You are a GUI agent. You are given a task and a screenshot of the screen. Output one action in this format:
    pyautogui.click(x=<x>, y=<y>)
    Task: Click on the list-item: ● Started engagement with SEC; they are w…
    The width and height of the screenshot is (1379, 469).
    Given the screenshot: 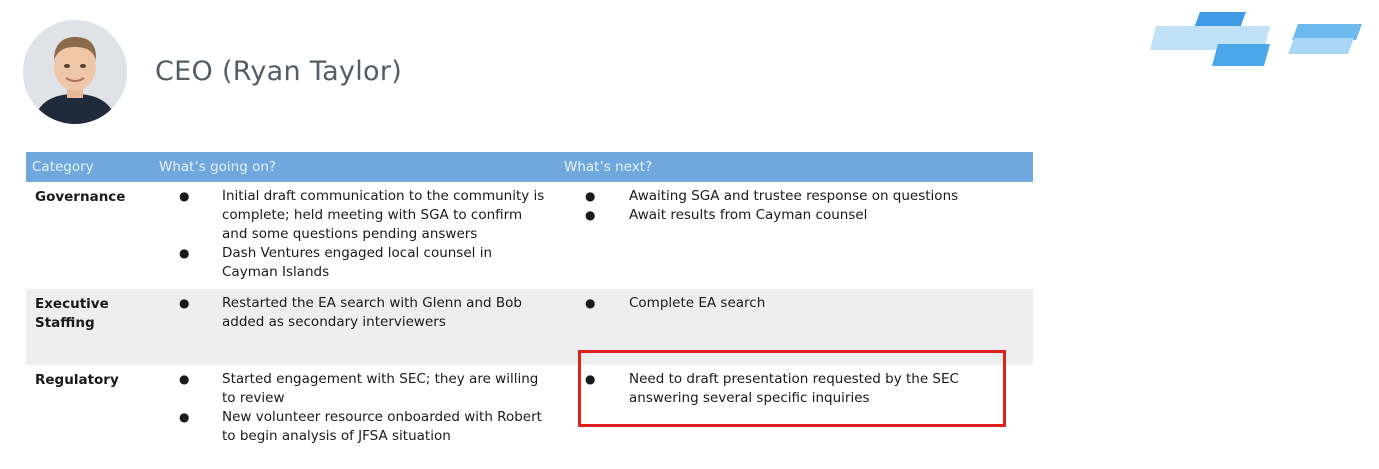 What is the action you would take?
    pyautogui.click(x=359, y=388)
    